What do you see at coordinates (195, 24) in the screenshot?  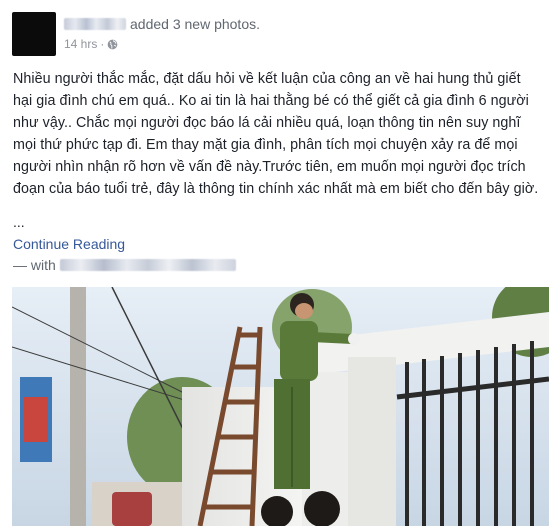 I see `post-action-text: added 3 new photos.` at bounding box center [195, 24].